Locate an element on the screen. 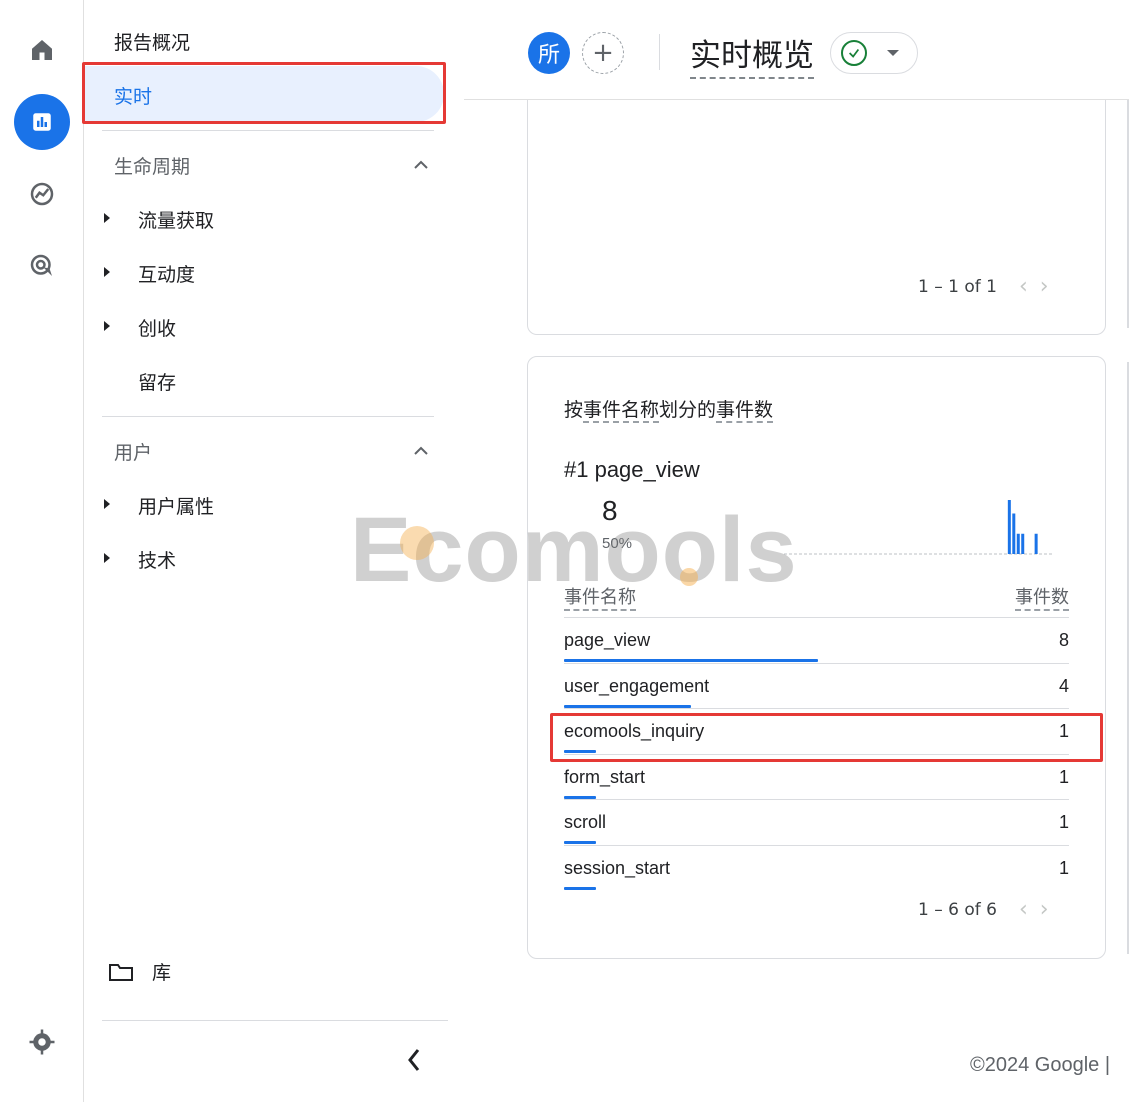 Image resolution: width=1129 pixels, height=1102 pixels. table-row: session_start 1 is located at coordinates (816, 867).